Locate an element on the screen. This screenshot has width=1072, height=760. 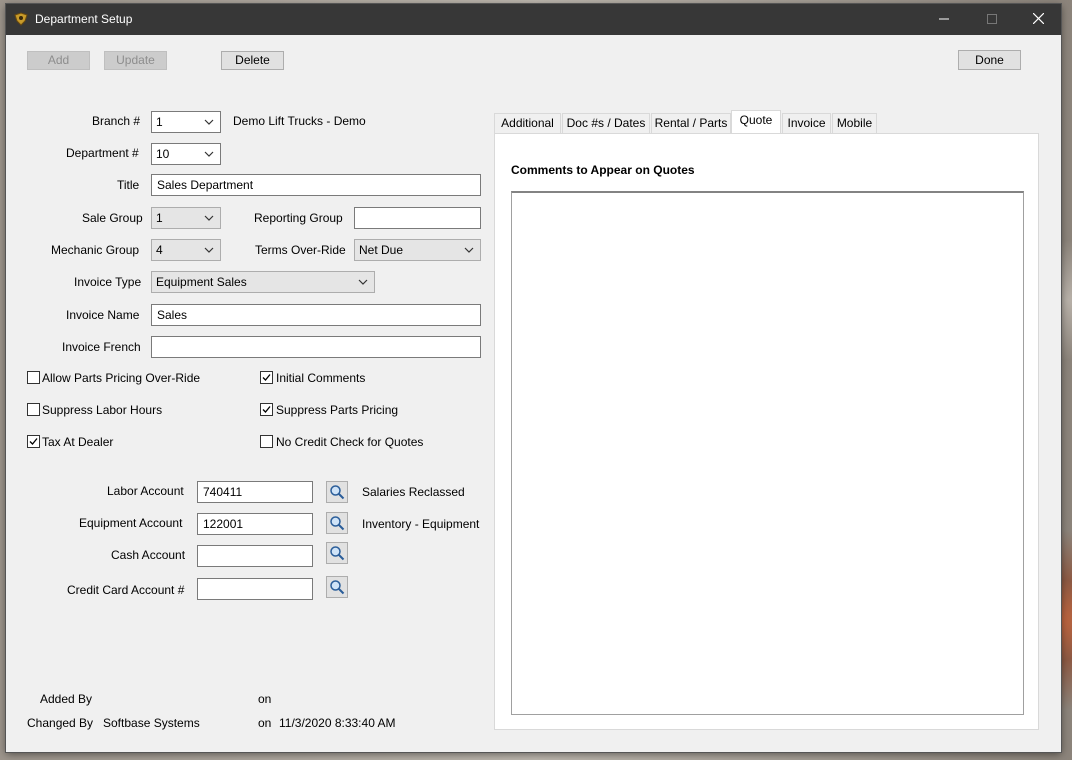
labor-account-input: 740411 is located at coordinates (255, 492).